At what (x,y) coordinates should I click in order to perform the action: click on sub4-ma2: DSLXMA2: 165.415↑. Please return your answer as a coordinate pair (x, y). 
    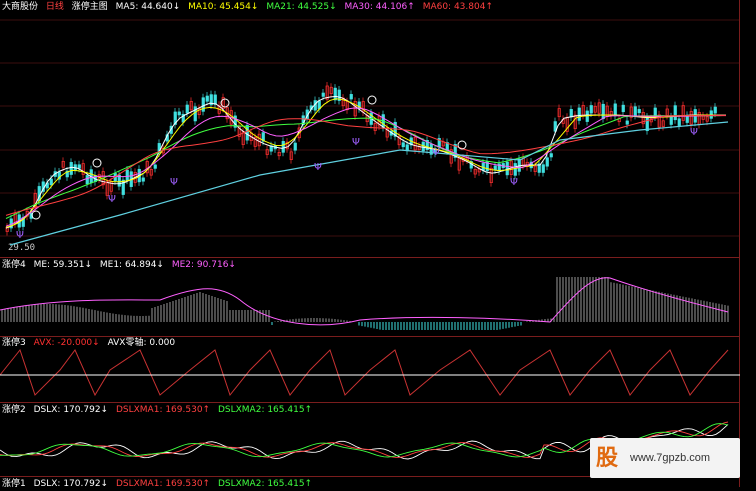
    Looking at the image, I should click on (265, 484).